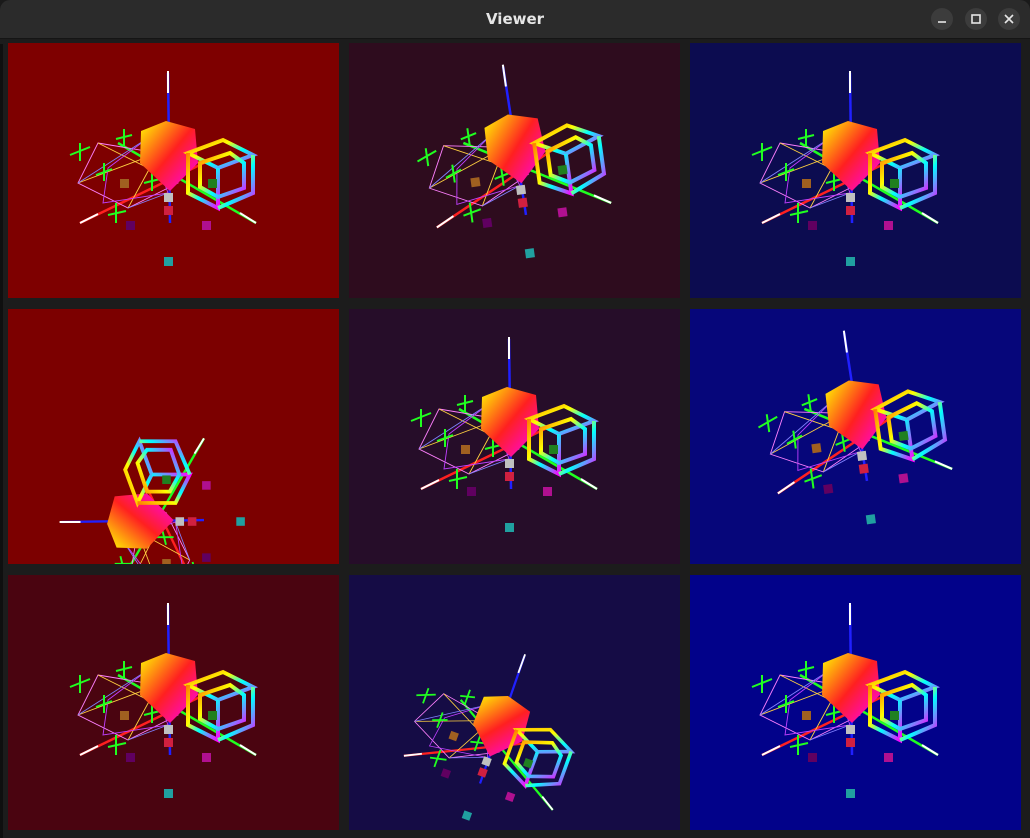 The image size is (1030, 838). What do you see at coordinates (521, 664) in the screenshot?
I see `axis-z-tip` at bounding box center [521, 664].